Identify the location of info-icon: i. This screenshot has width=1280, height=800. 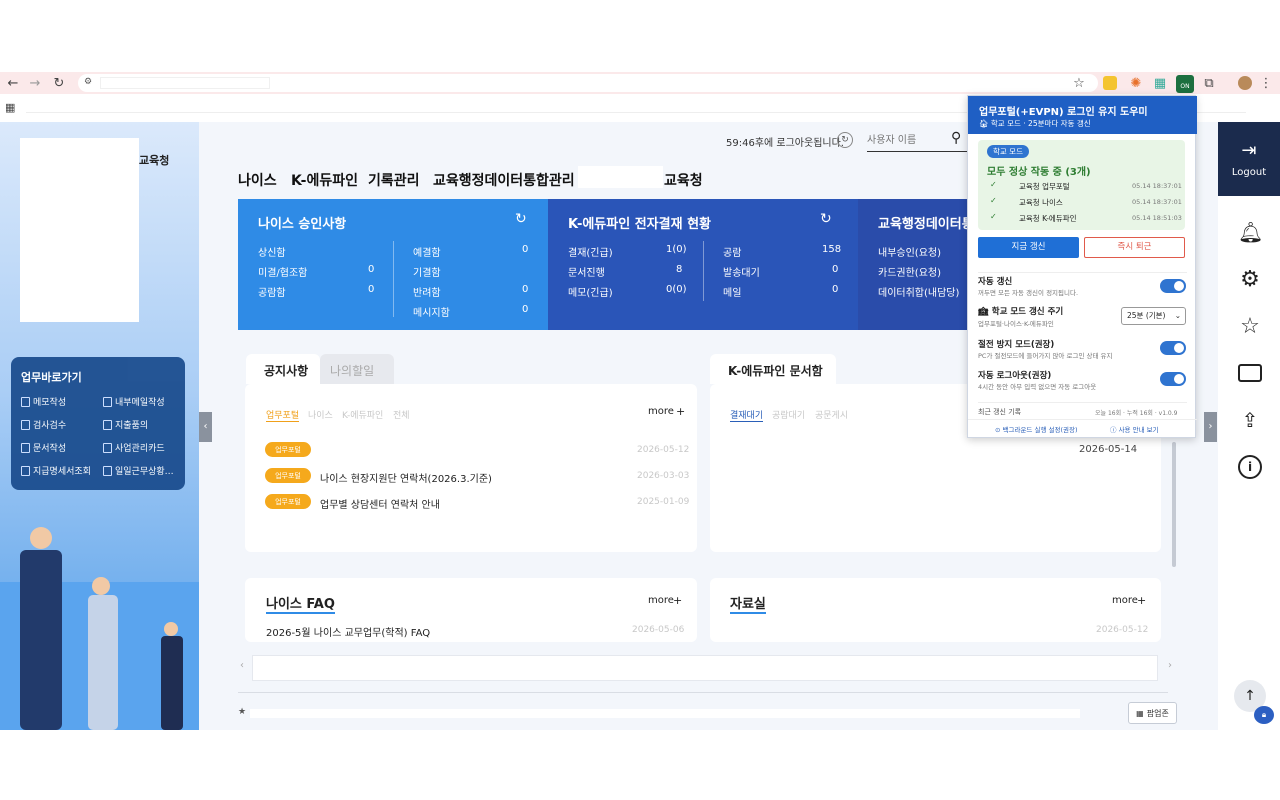
(1250, 467).